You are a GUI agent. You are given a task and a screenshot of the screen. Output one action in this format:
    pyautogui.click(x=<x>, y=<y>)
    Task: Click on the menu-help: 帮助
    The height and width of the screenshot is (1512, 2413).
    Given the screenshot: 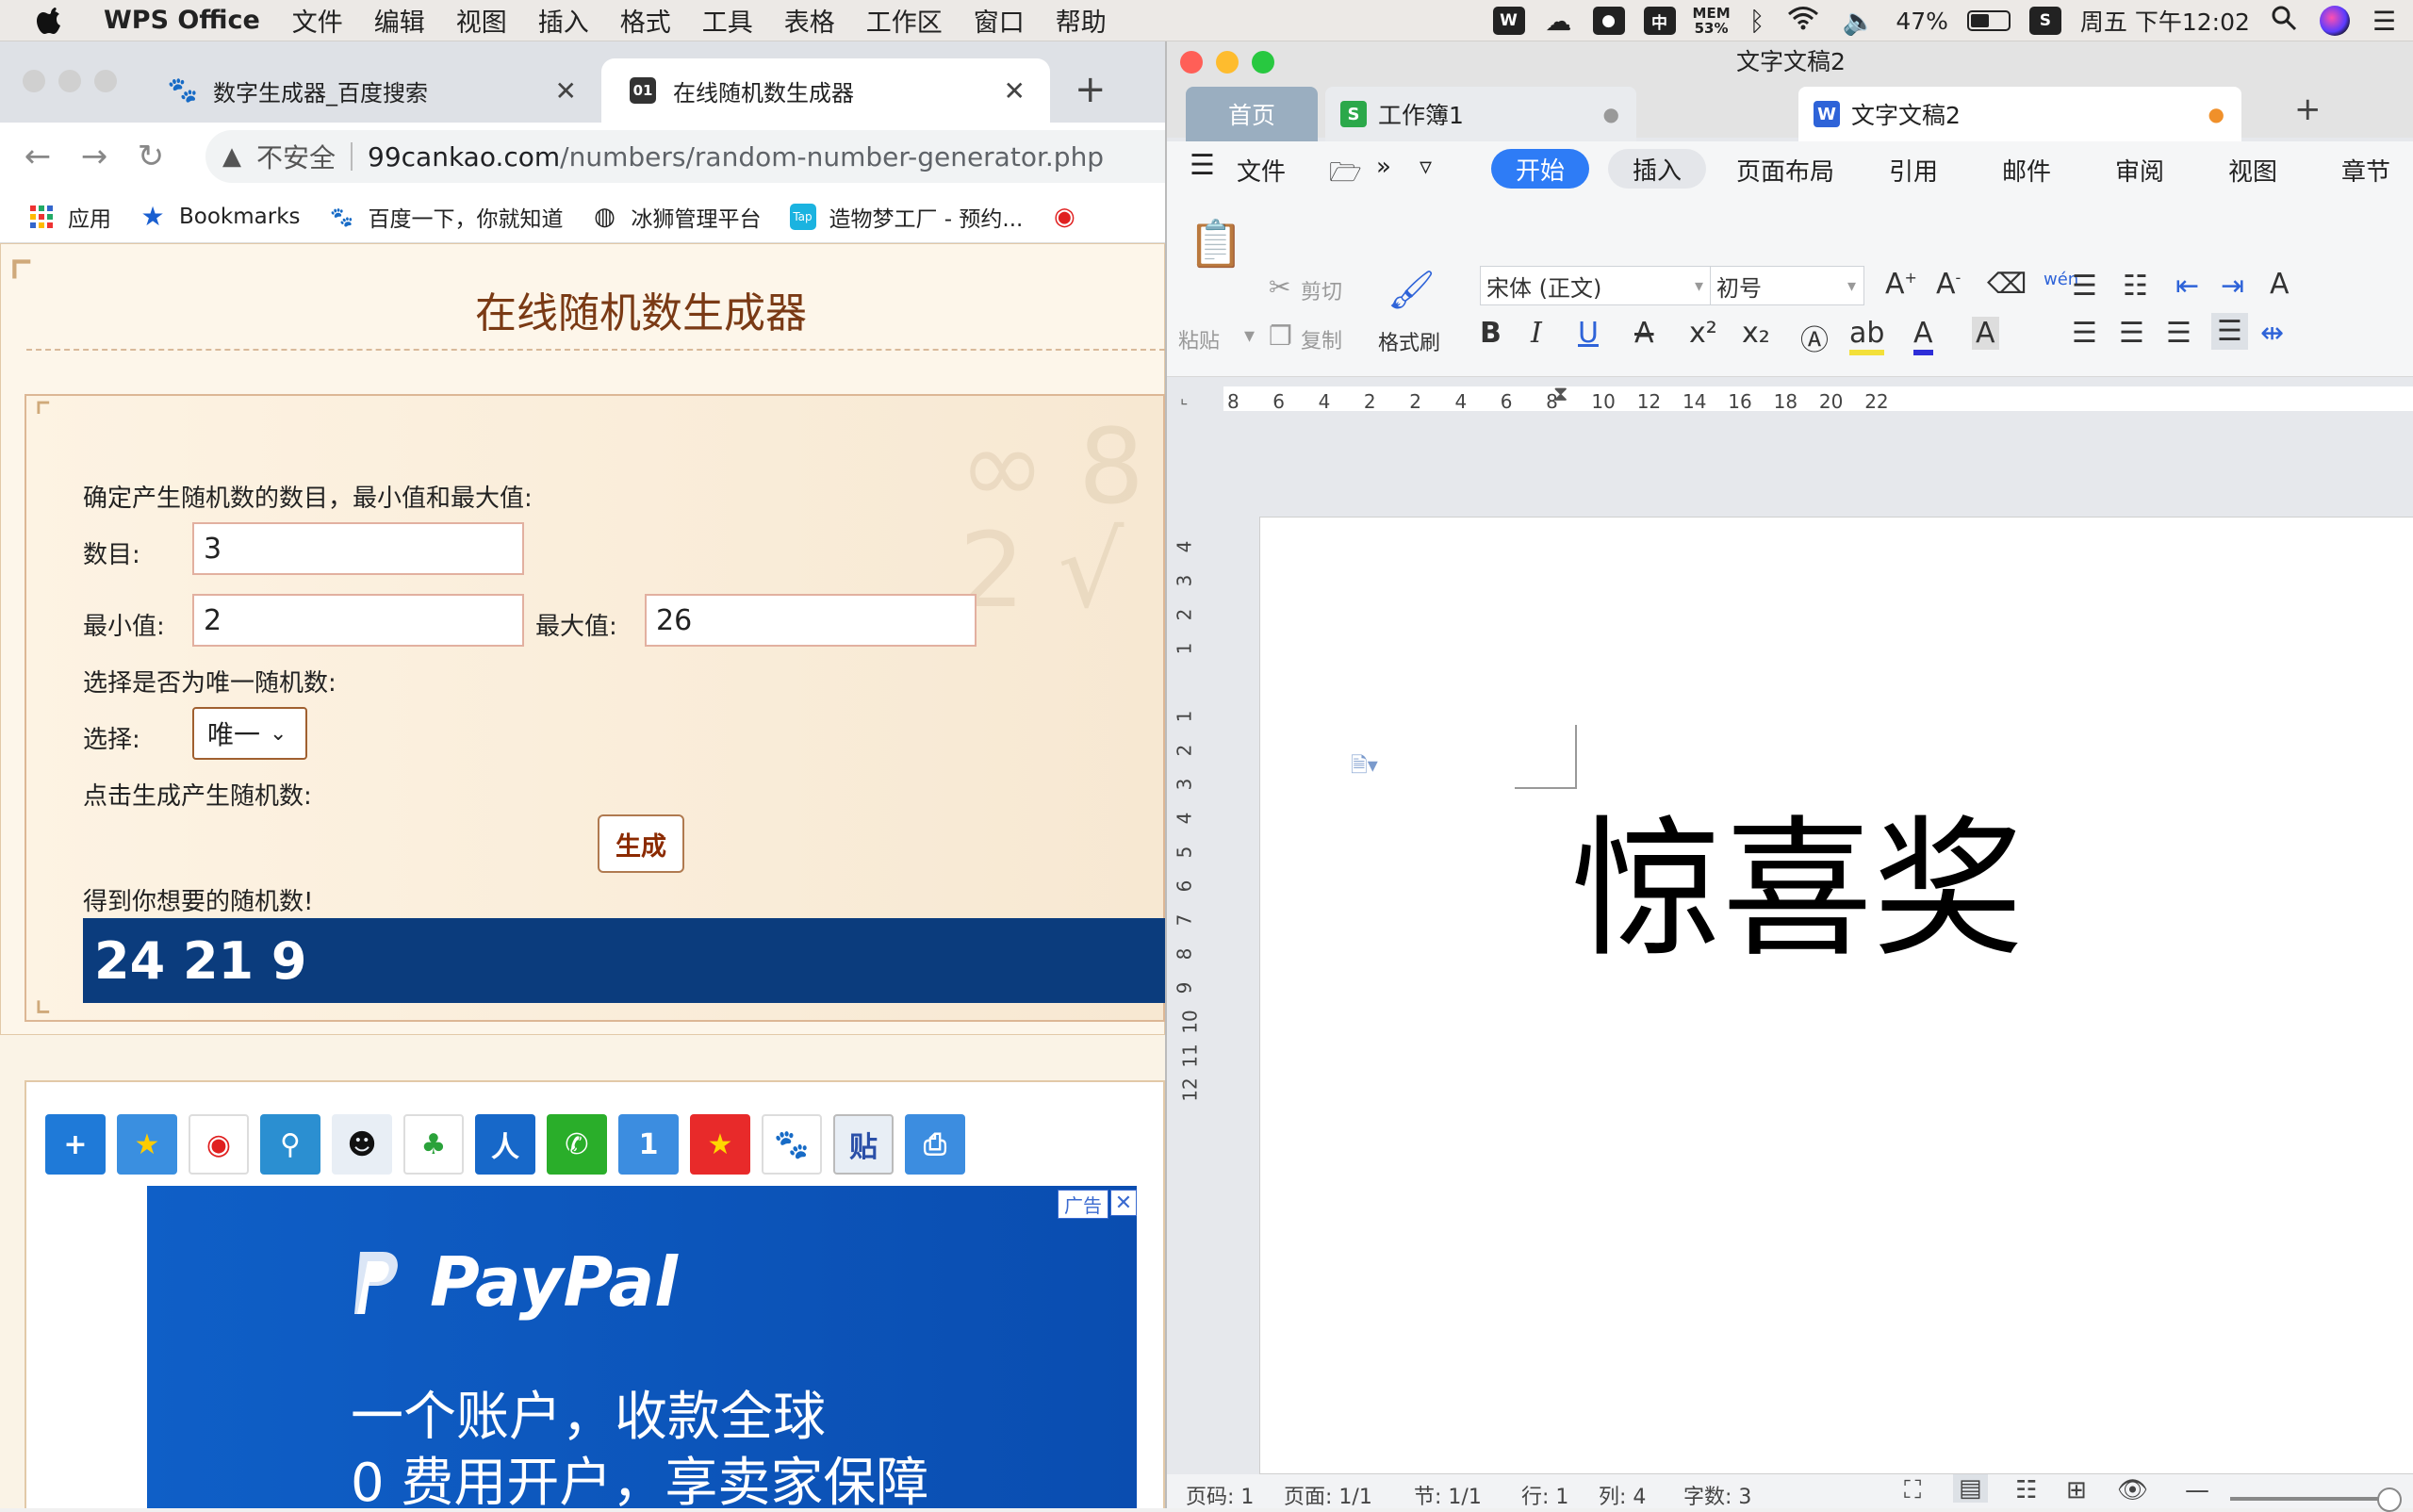 What is the action you would take?
    pyautogui.click(x=1082, y=21)
    